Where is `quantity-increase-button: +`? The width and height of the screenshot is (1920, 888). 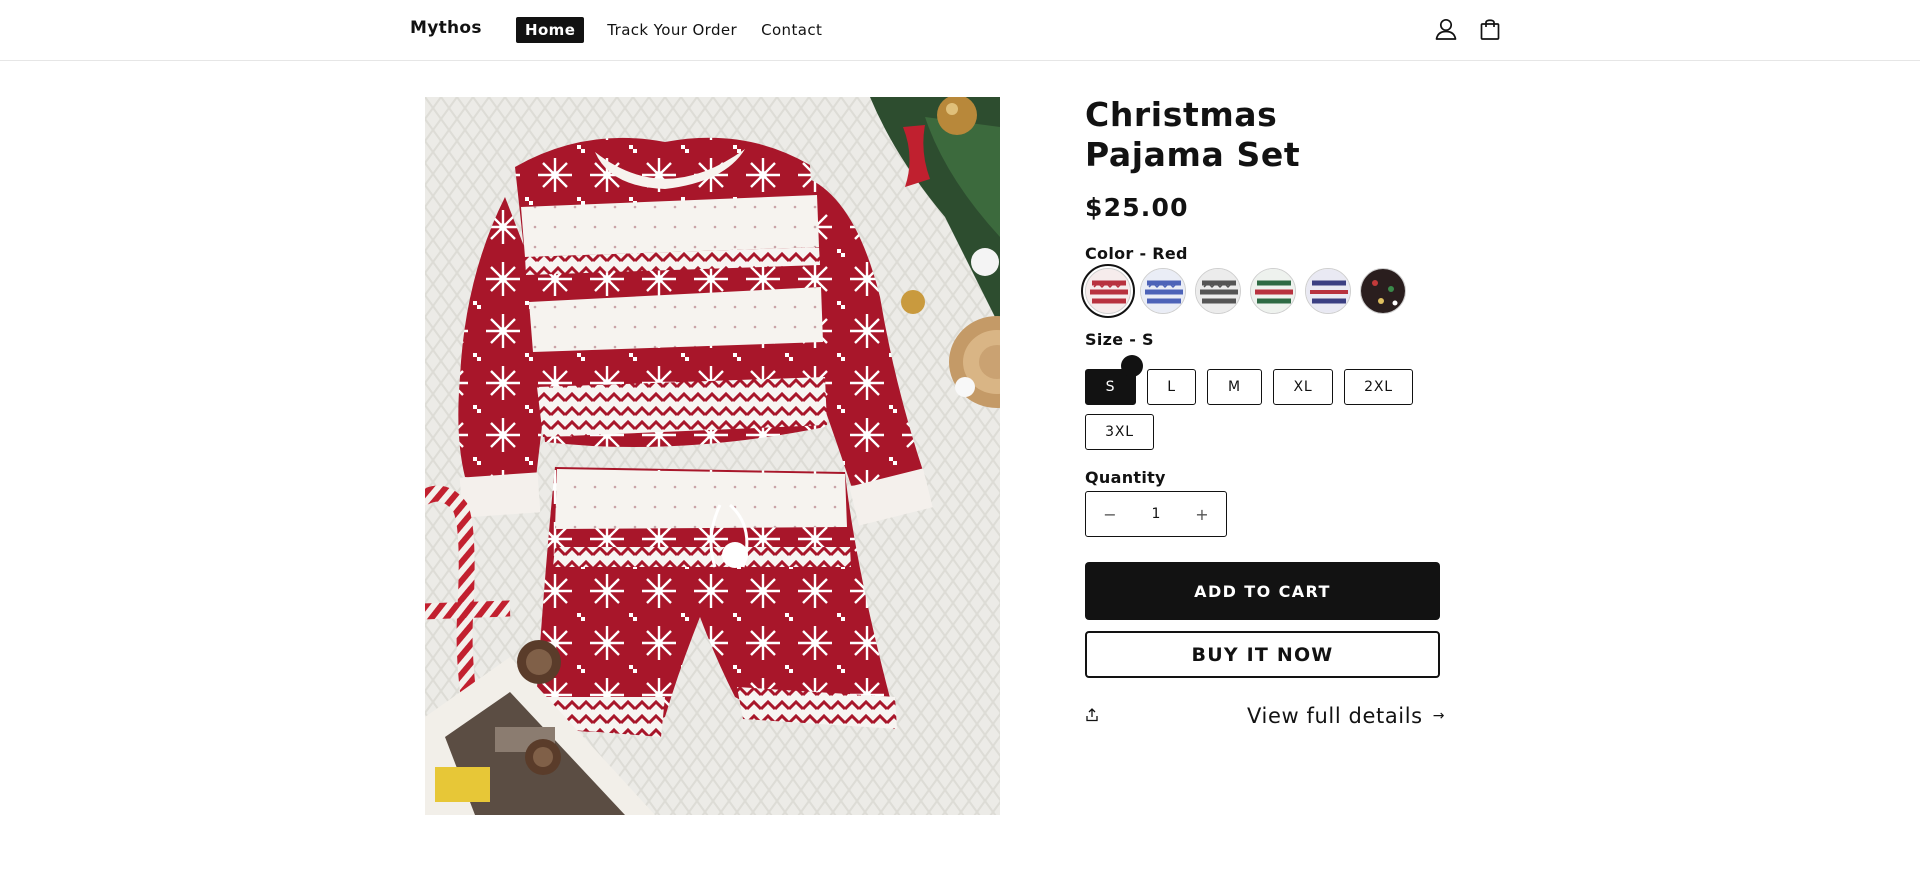 quantity-increase-button: + is located at coordinates (1202, 514).